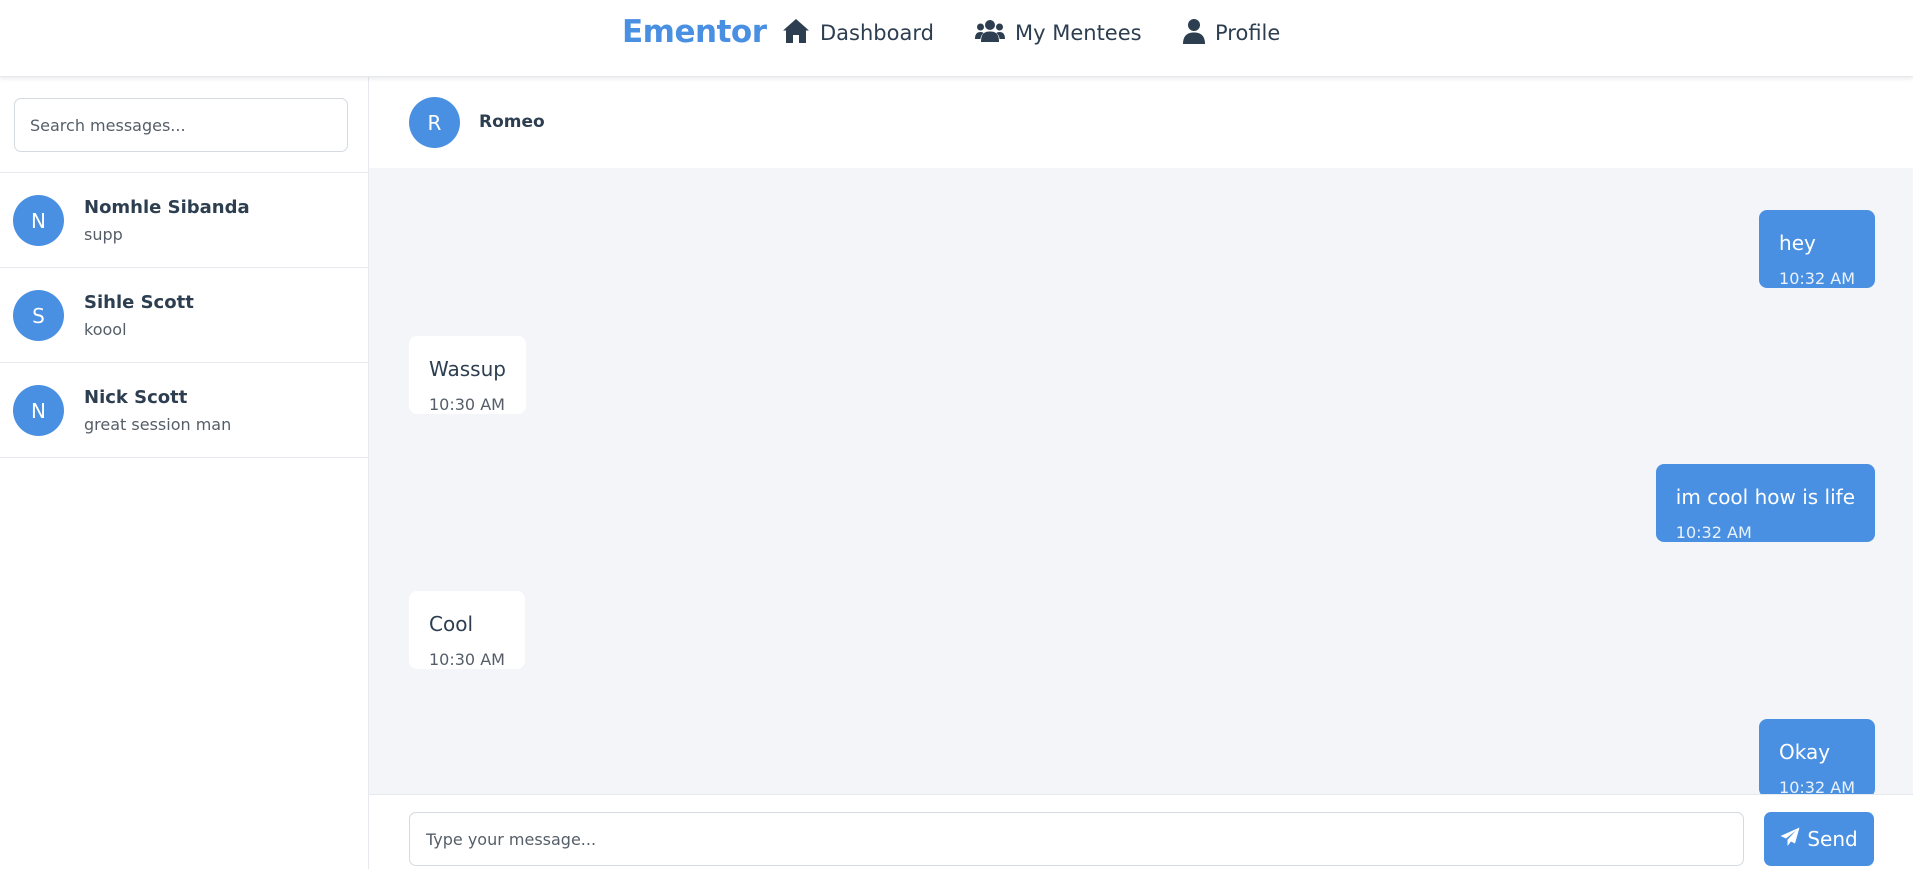  What do you see at coordinates (184, 315) in the screenshot?
I see `conversation-item: S Sihle Scott koool` at bounding box center [184, 315].